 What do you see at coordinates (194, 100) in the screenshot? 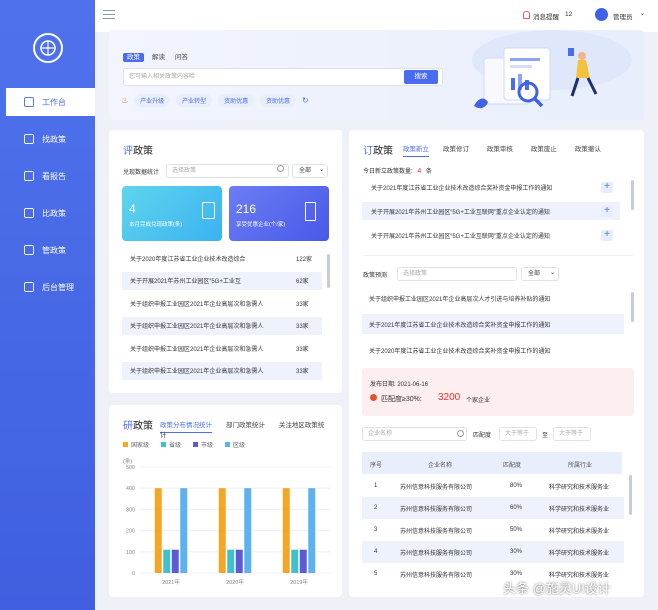
I see `hot-tag: 产业转型` at bounding box center [194, 100].